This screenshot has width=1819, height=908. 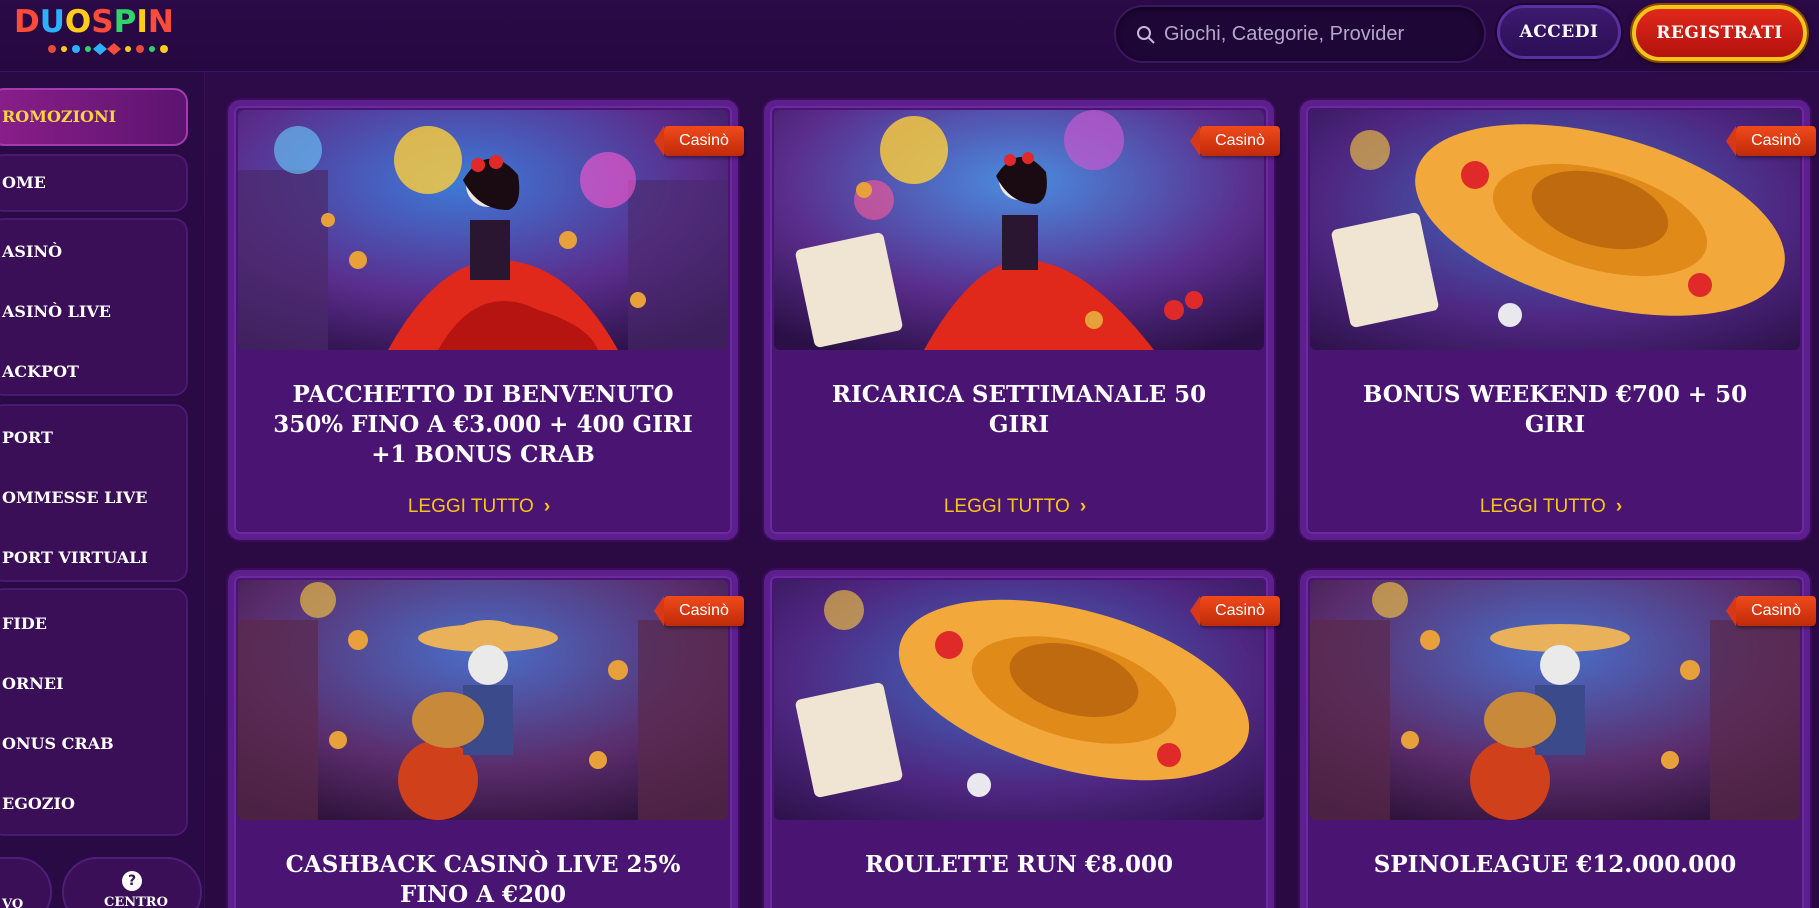 I want to click on card-title: BONUS WEEKEND €700 + 50 GIRI, so click(x=1555, y=409).